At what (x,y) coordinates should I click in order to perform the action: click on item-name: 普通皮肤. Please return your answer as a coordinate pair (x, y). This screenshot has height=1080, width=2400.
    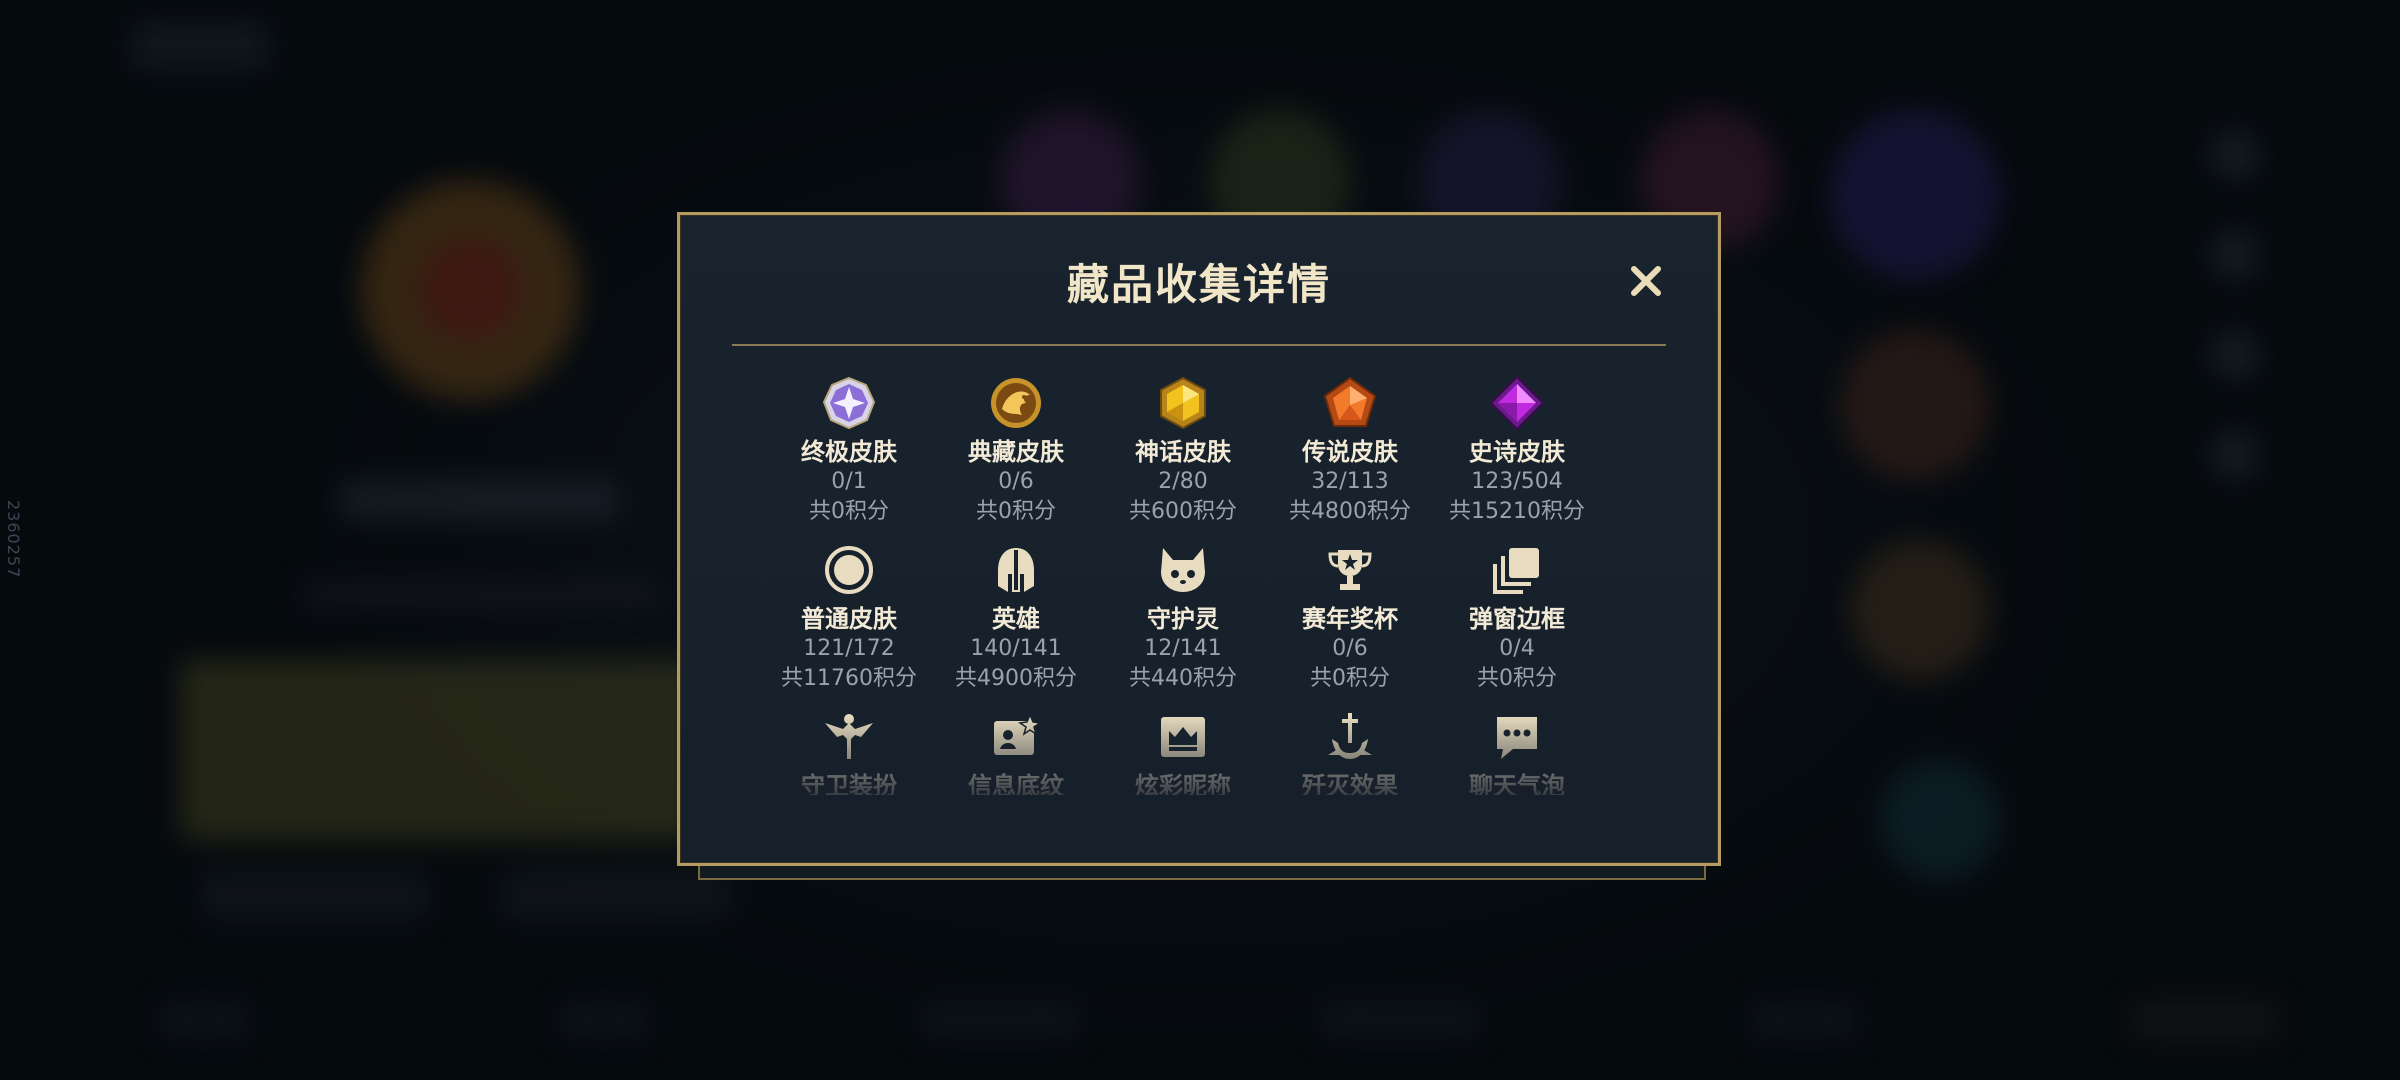
    Looking at the image, I should click on (849, 619).